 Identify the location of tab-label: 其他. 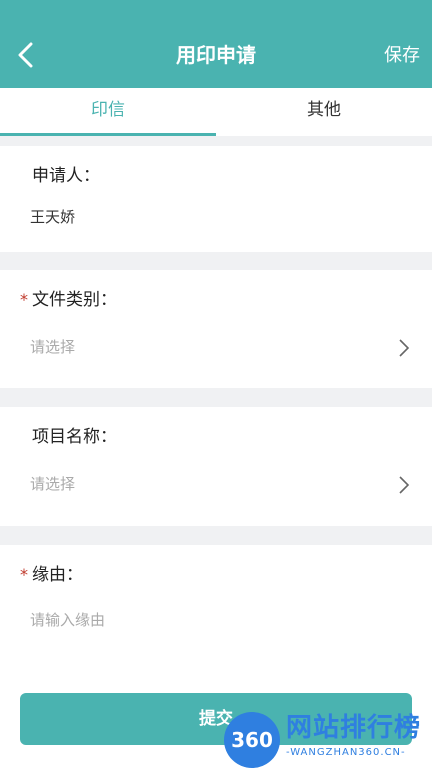
(324, 110).